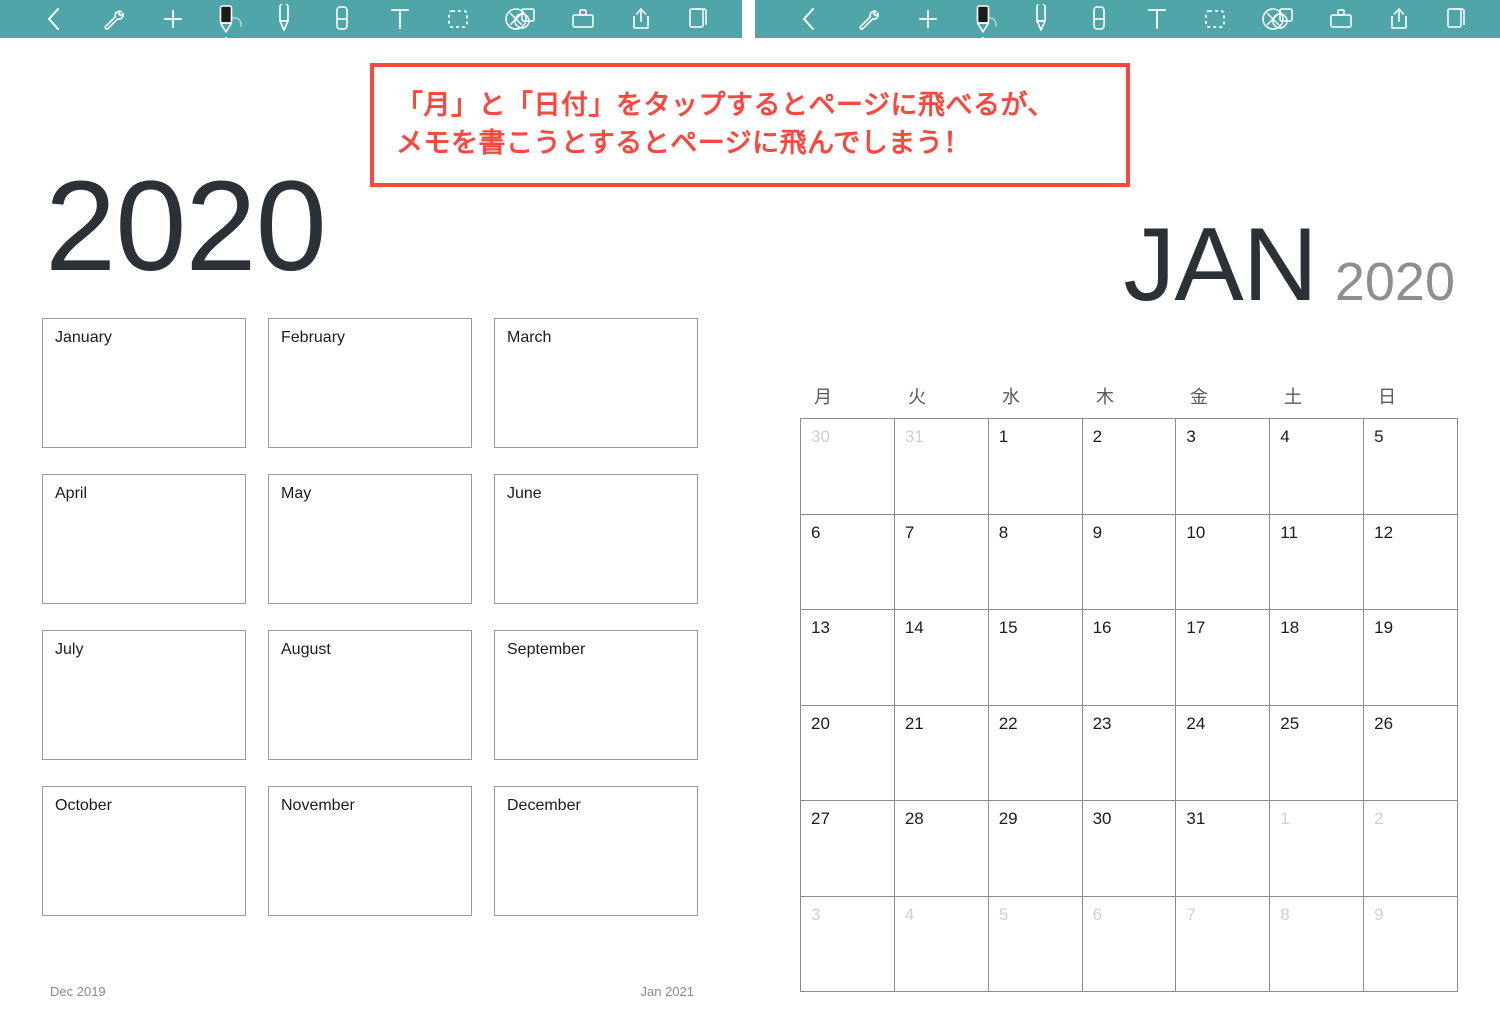  I want to click on calendar-day-number: 24, so click(1196, 723).